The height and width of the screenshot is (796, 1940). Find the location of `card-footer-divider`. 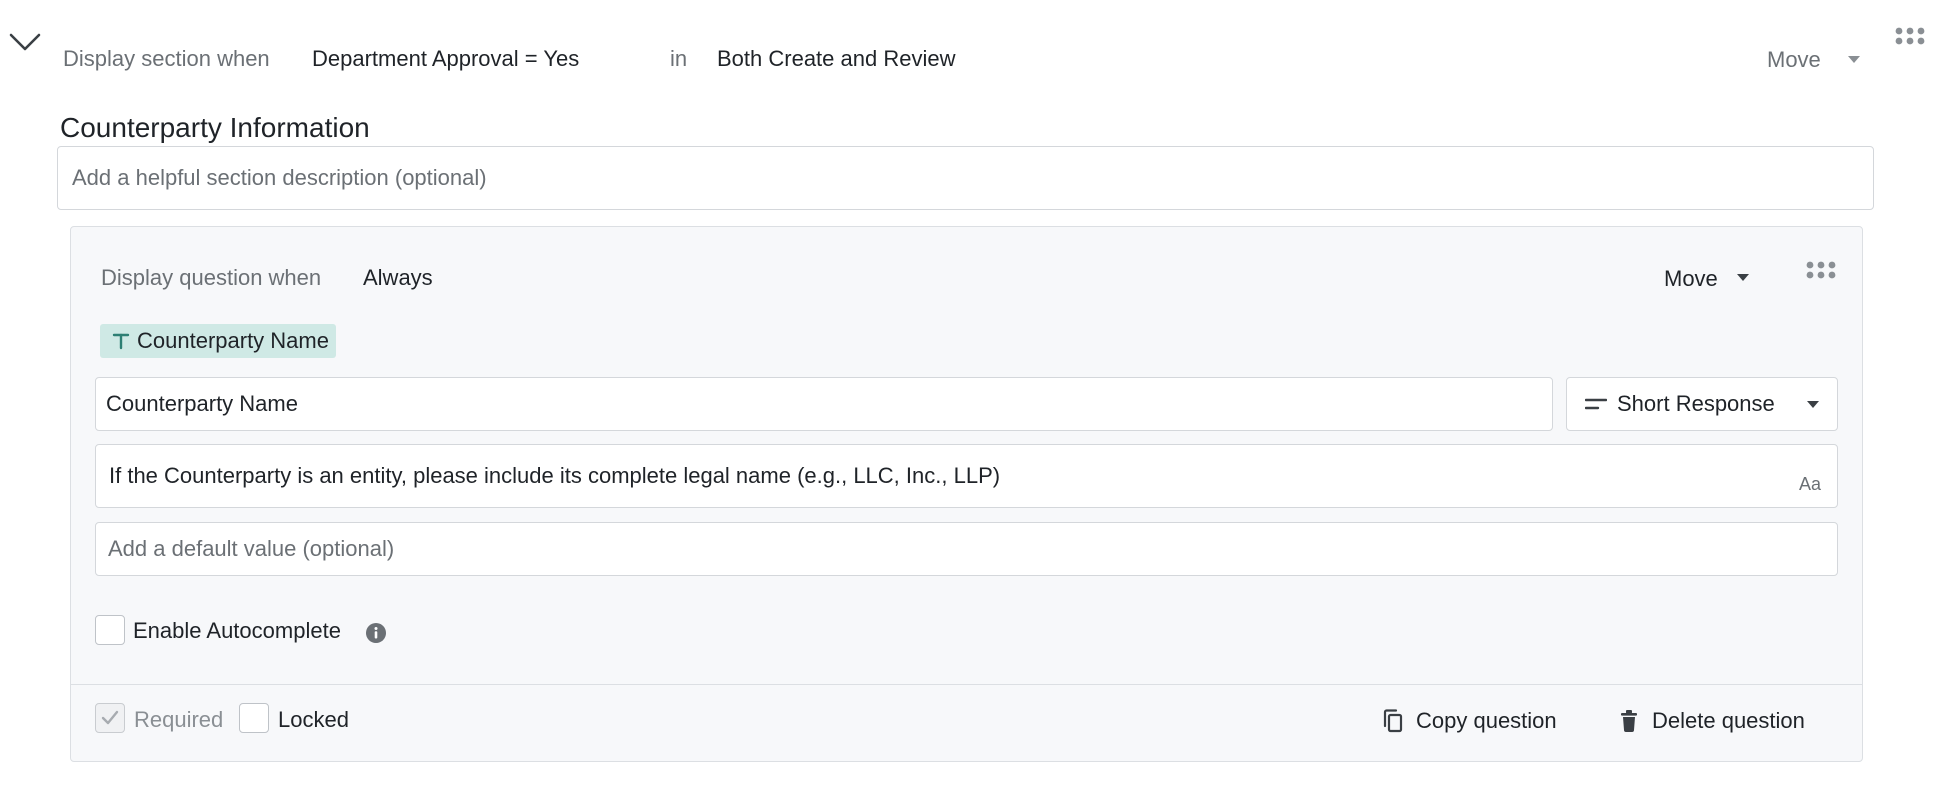

card-footer-divider is located at coordinates (966, 684).